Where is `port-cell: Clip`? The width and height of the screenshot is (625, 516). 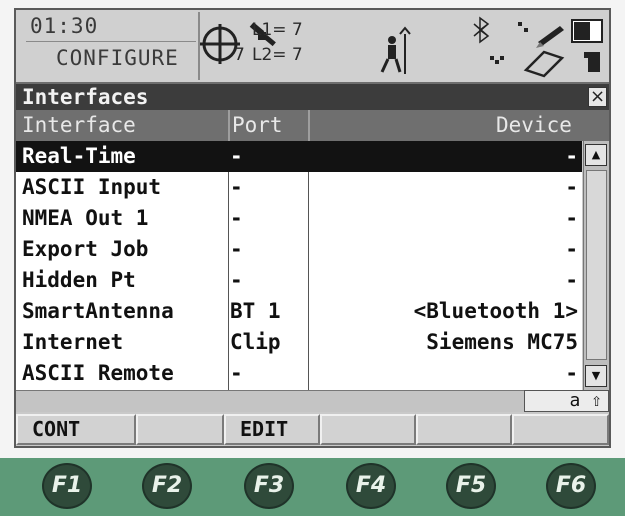 port-cell: Clip is located at coordinates (255, 342).